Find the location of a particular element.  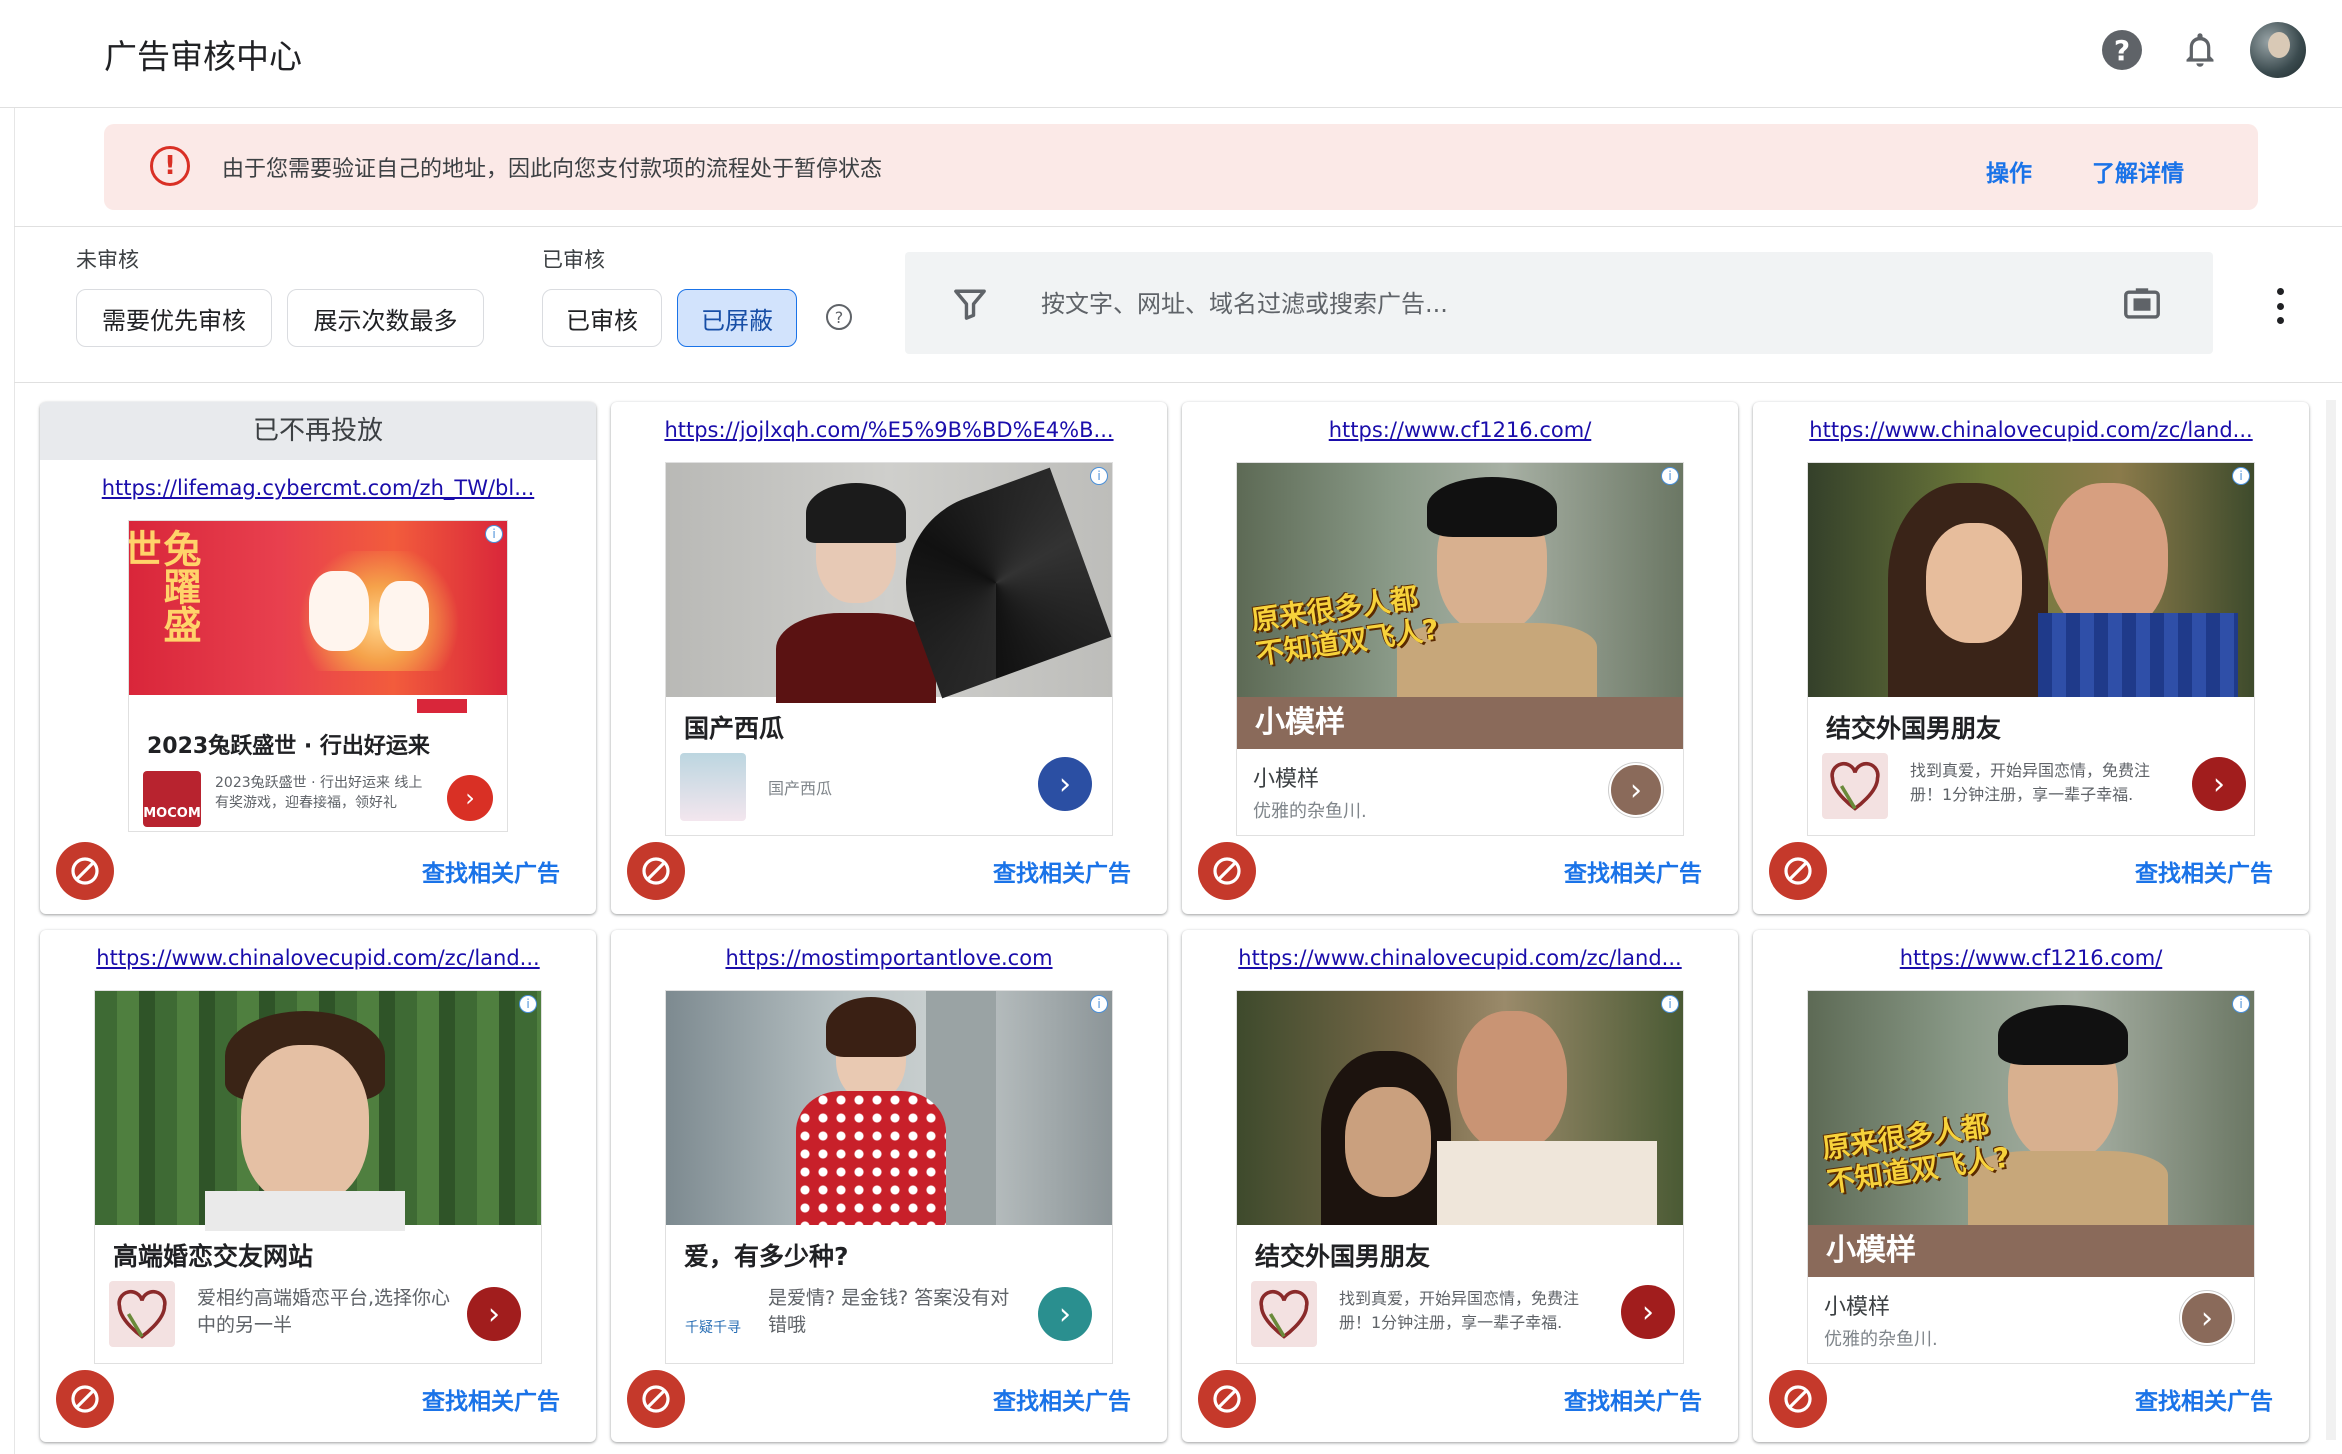

avatar is located at coordinates (2278, 50).